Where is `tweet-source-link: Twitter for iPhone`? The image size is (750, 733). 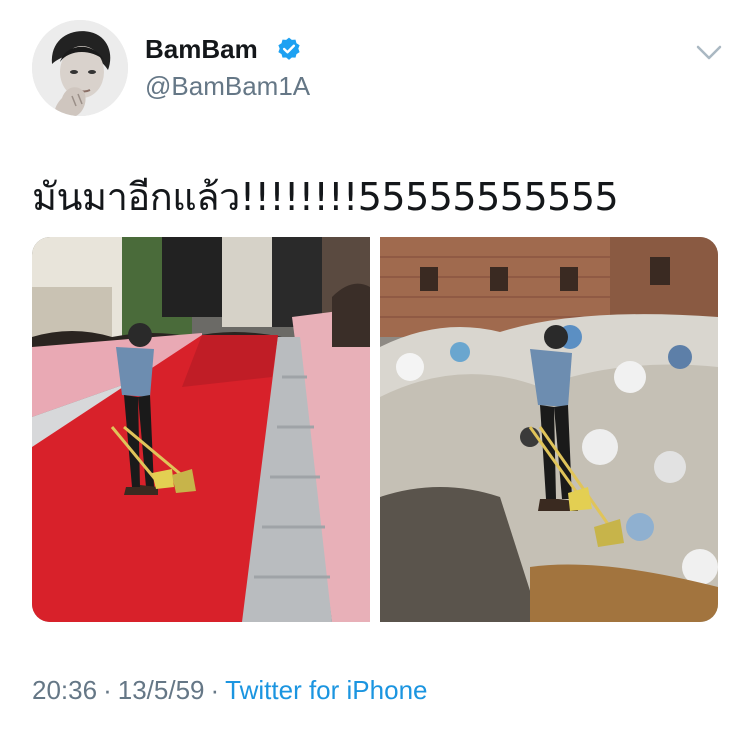 tweet-source-link: Twitter for iPhone is located at coordinates (326, 690).